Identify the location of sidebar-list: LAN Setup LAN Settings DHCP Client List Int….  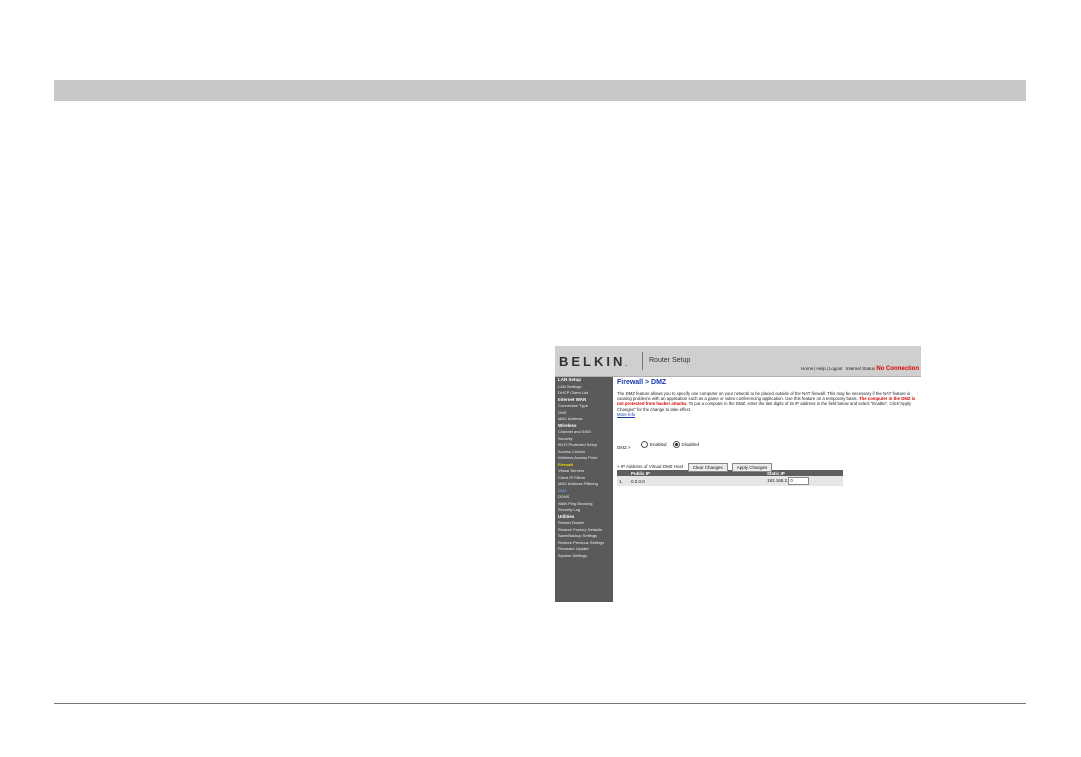
(584, 468).